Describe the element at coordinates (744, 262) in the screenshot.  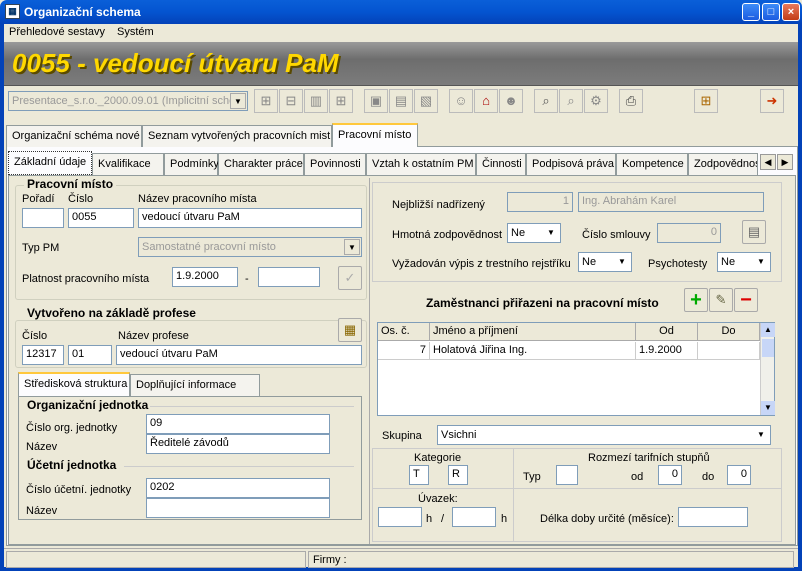
I see `psycho-select: Ne ▼` at that location.